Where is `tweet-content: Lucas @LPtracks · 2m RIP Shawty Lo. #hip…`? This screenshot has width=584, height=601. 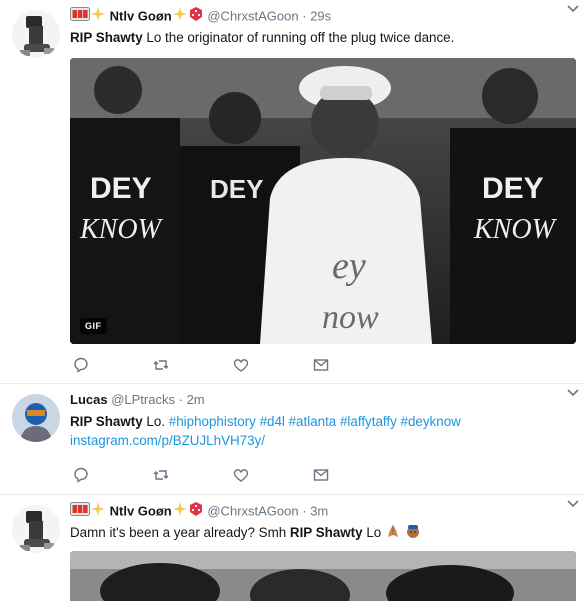
tweet-content: Lucas @LPtracks · 2m RIP Shawty Lo. #hip… is located at coordinates (322, 420).